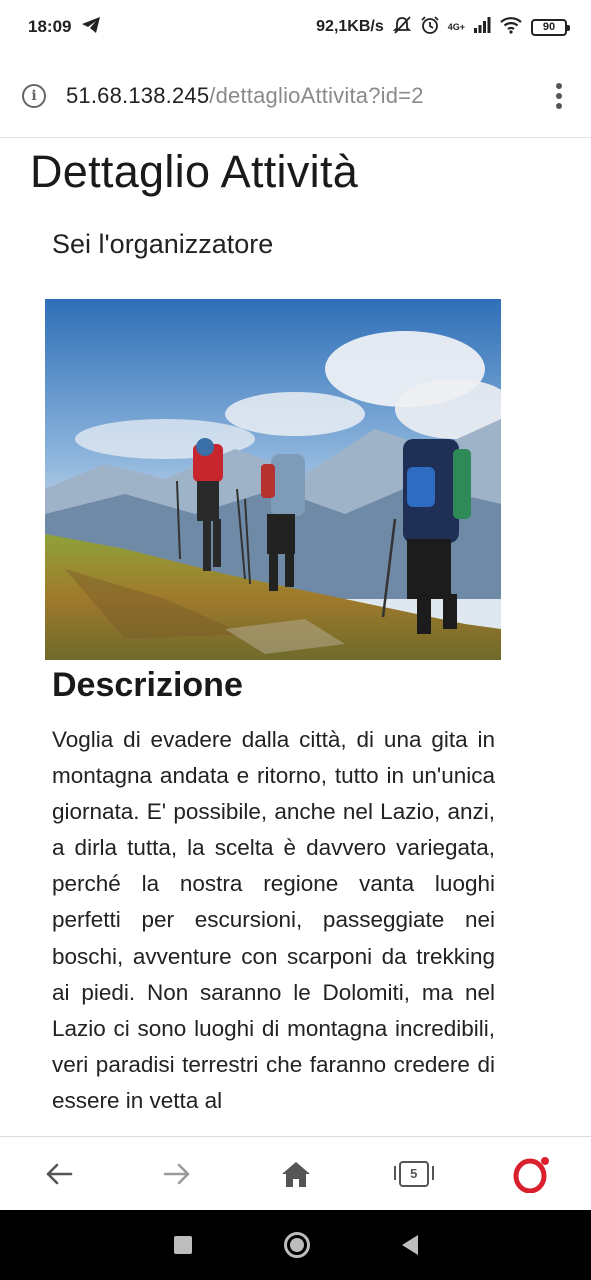  I want to click on tab-count: 5, so click(414, 1173).